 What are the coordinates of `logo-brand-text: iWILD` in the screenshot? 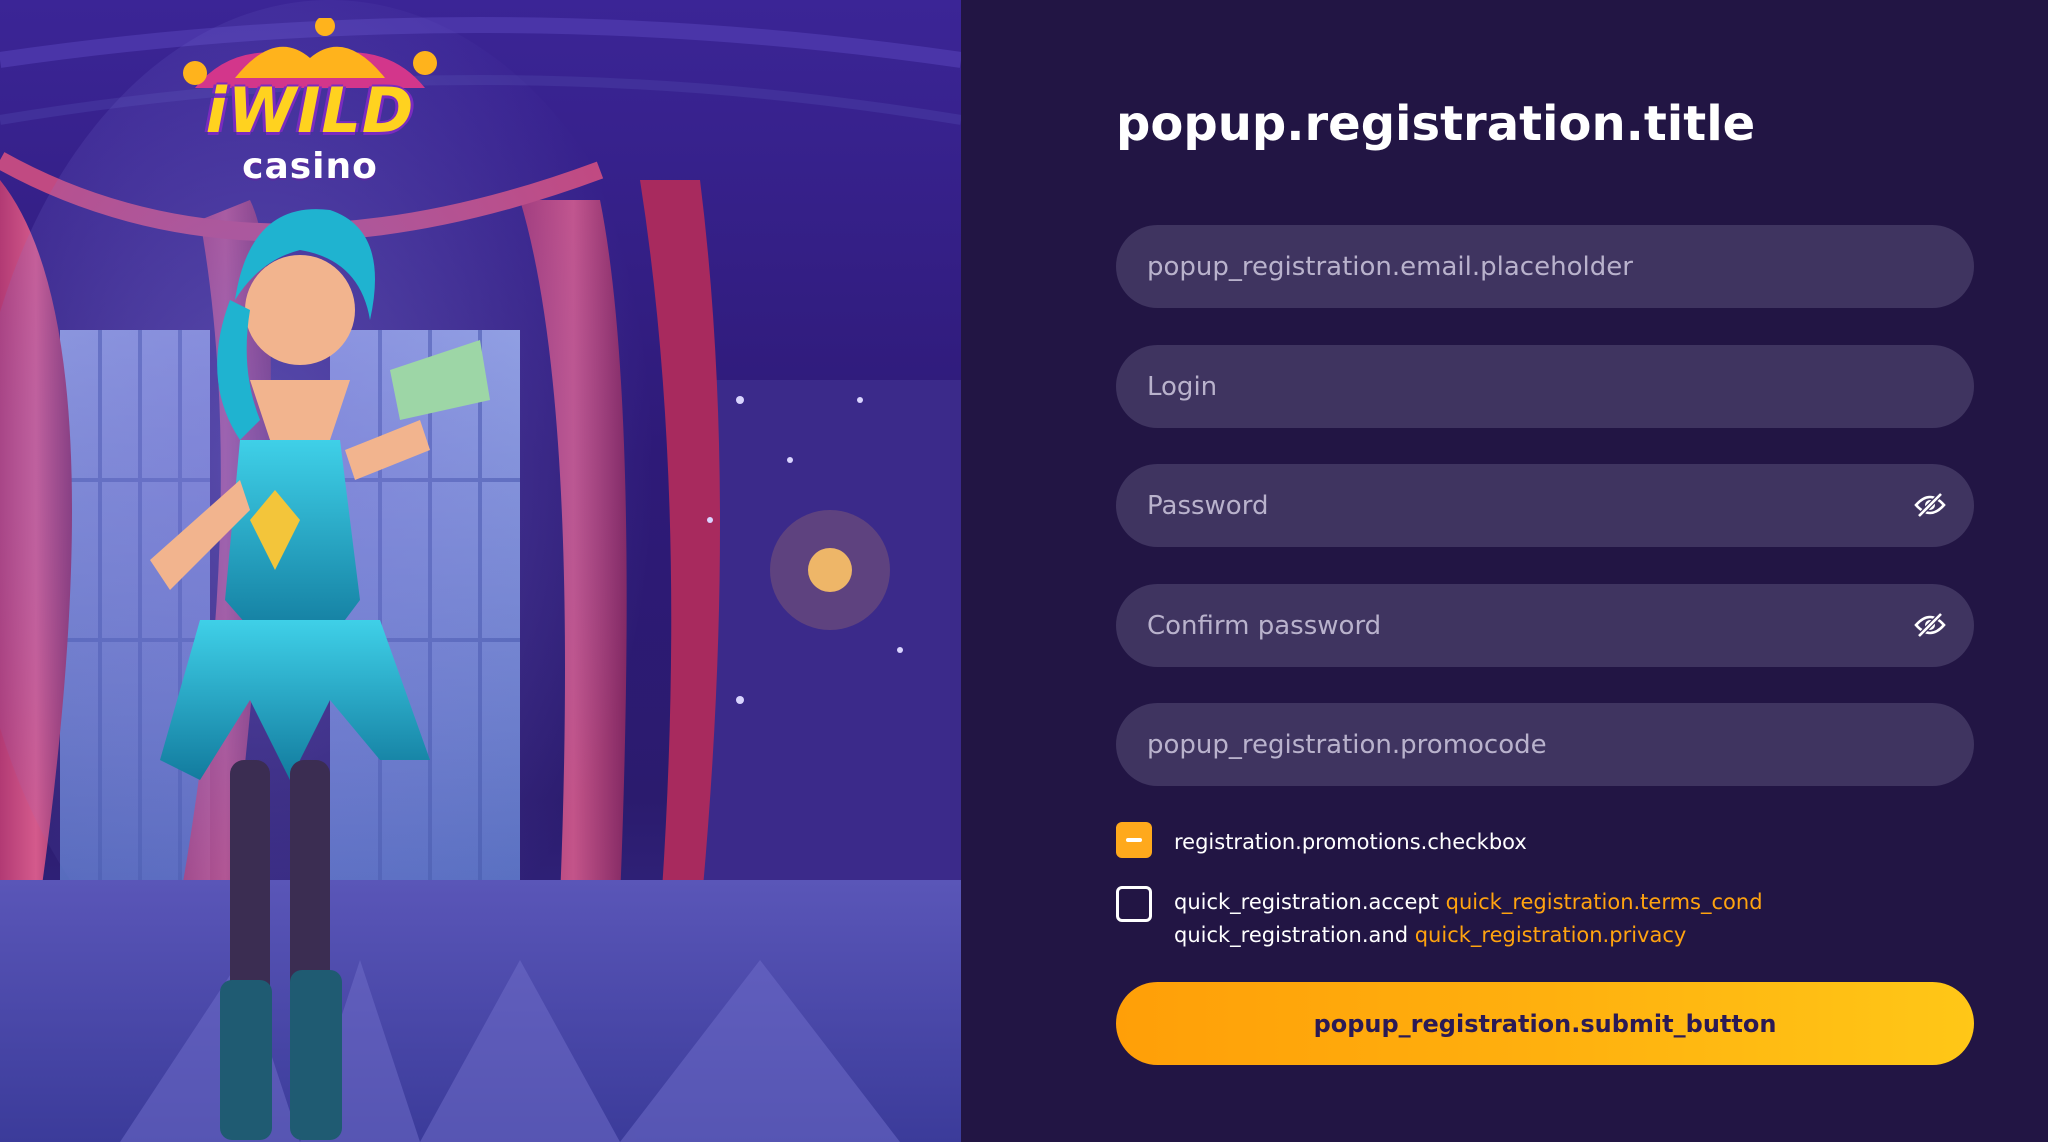 It's located at (310, 110).